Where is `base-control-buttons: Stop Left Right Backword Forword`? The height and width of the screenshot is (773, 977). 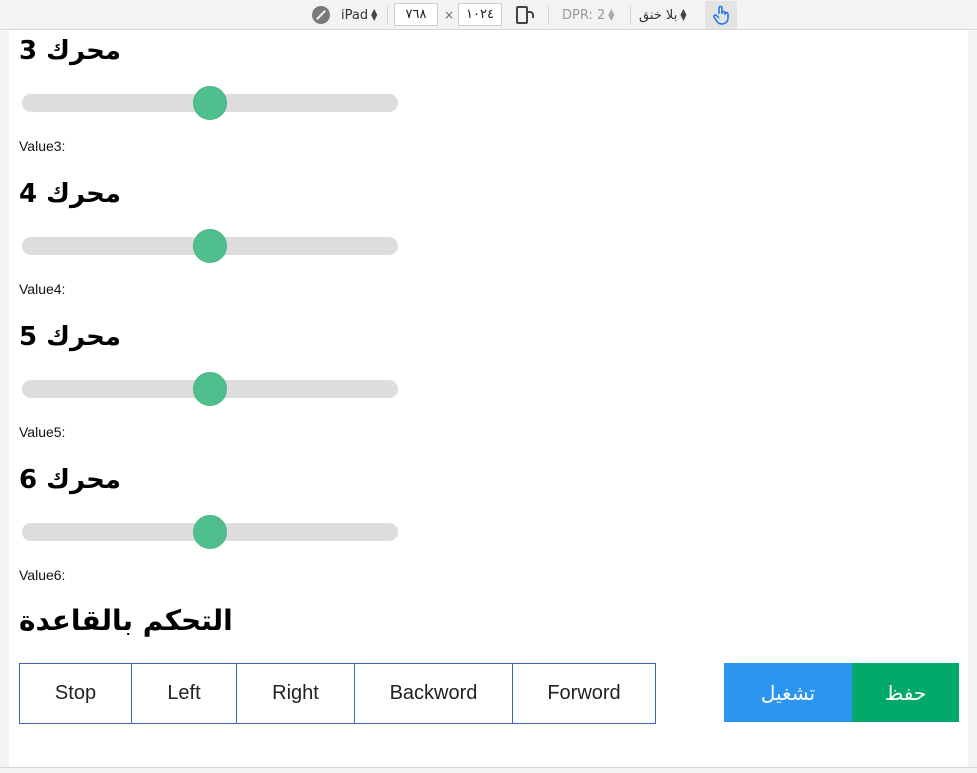 base-control-buttons: Stop Left Right Backword Forword is located at coordinates (337, 693).